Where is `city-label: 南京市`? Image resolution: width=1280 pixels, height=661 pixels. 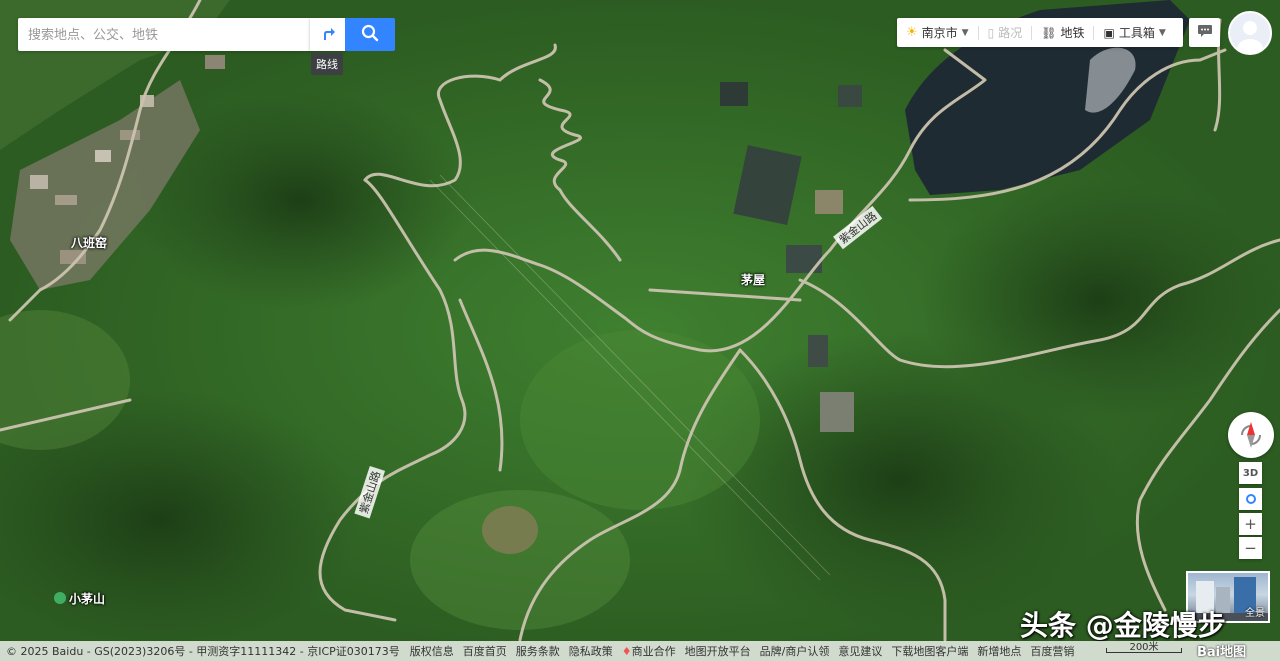
city-label: 南京市 is located at coordinates (939, 33).